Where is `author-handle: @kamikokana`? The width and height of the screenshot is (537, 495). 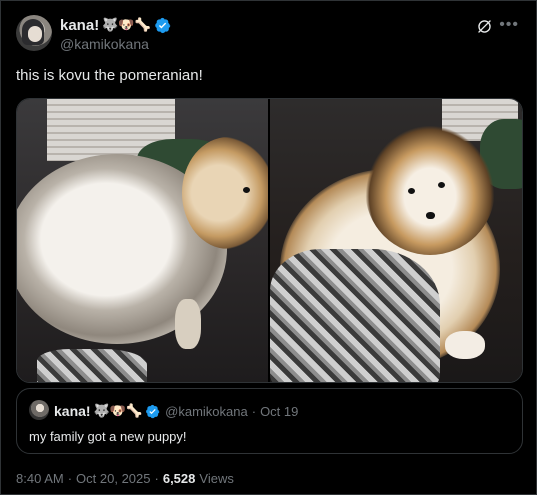
author-handle: @kamikokana is located at coordinates (115, 44).